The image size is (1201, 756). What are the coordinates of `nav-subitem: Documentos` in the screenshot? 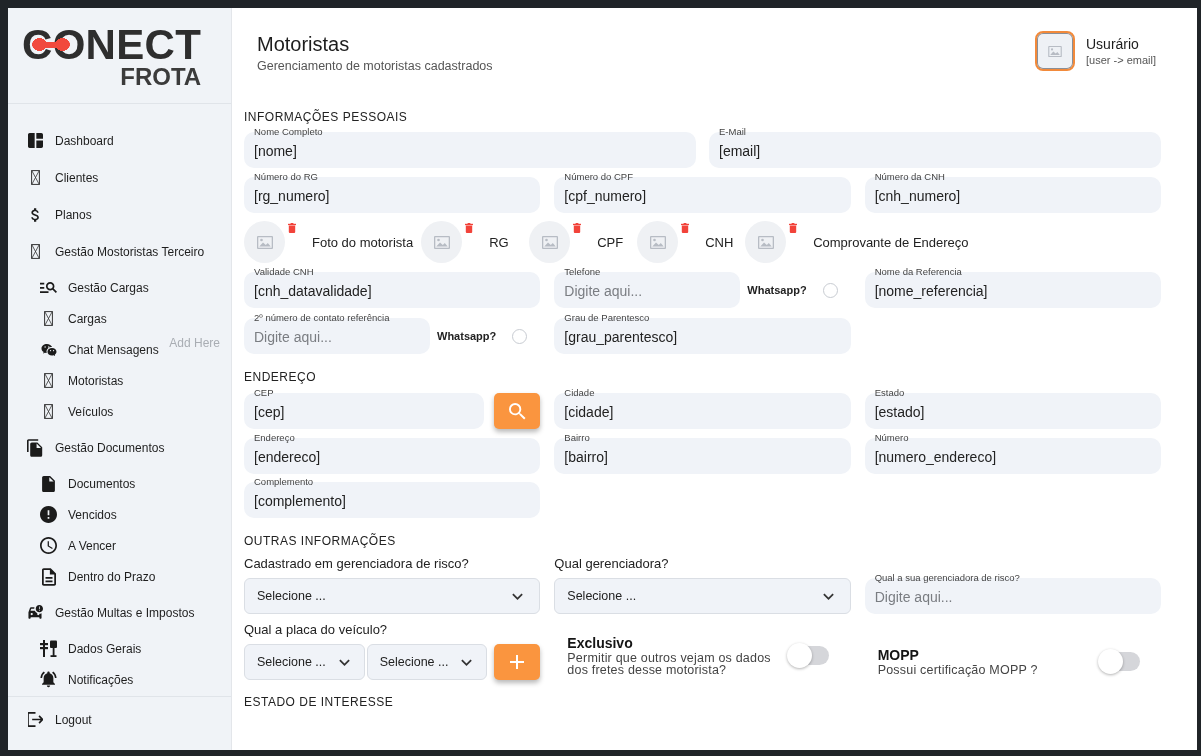 It's located at (88, 483).